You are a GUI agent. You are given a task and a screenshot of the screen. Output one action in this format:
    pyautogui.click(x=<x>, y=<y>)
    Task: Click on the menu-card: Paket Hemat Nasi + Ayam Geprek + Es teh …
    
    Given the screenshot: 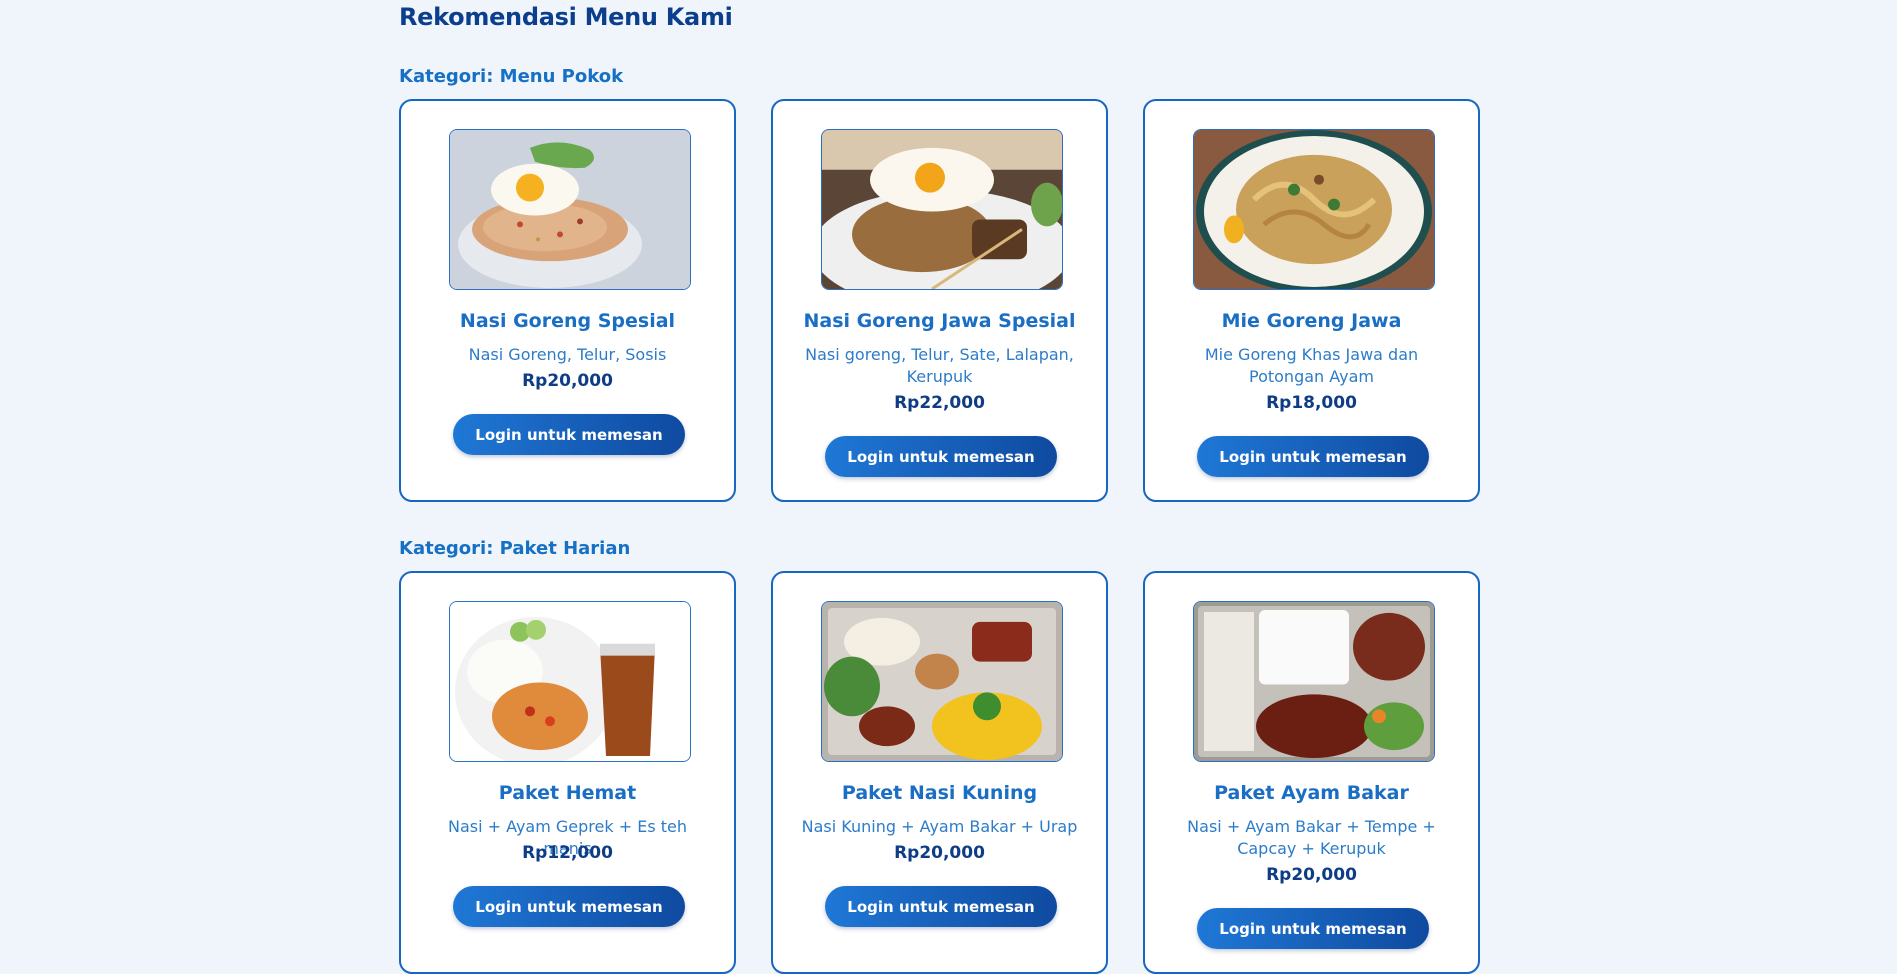 What is the action you would take?
    pyautogui.click(x=567, y=772)
    